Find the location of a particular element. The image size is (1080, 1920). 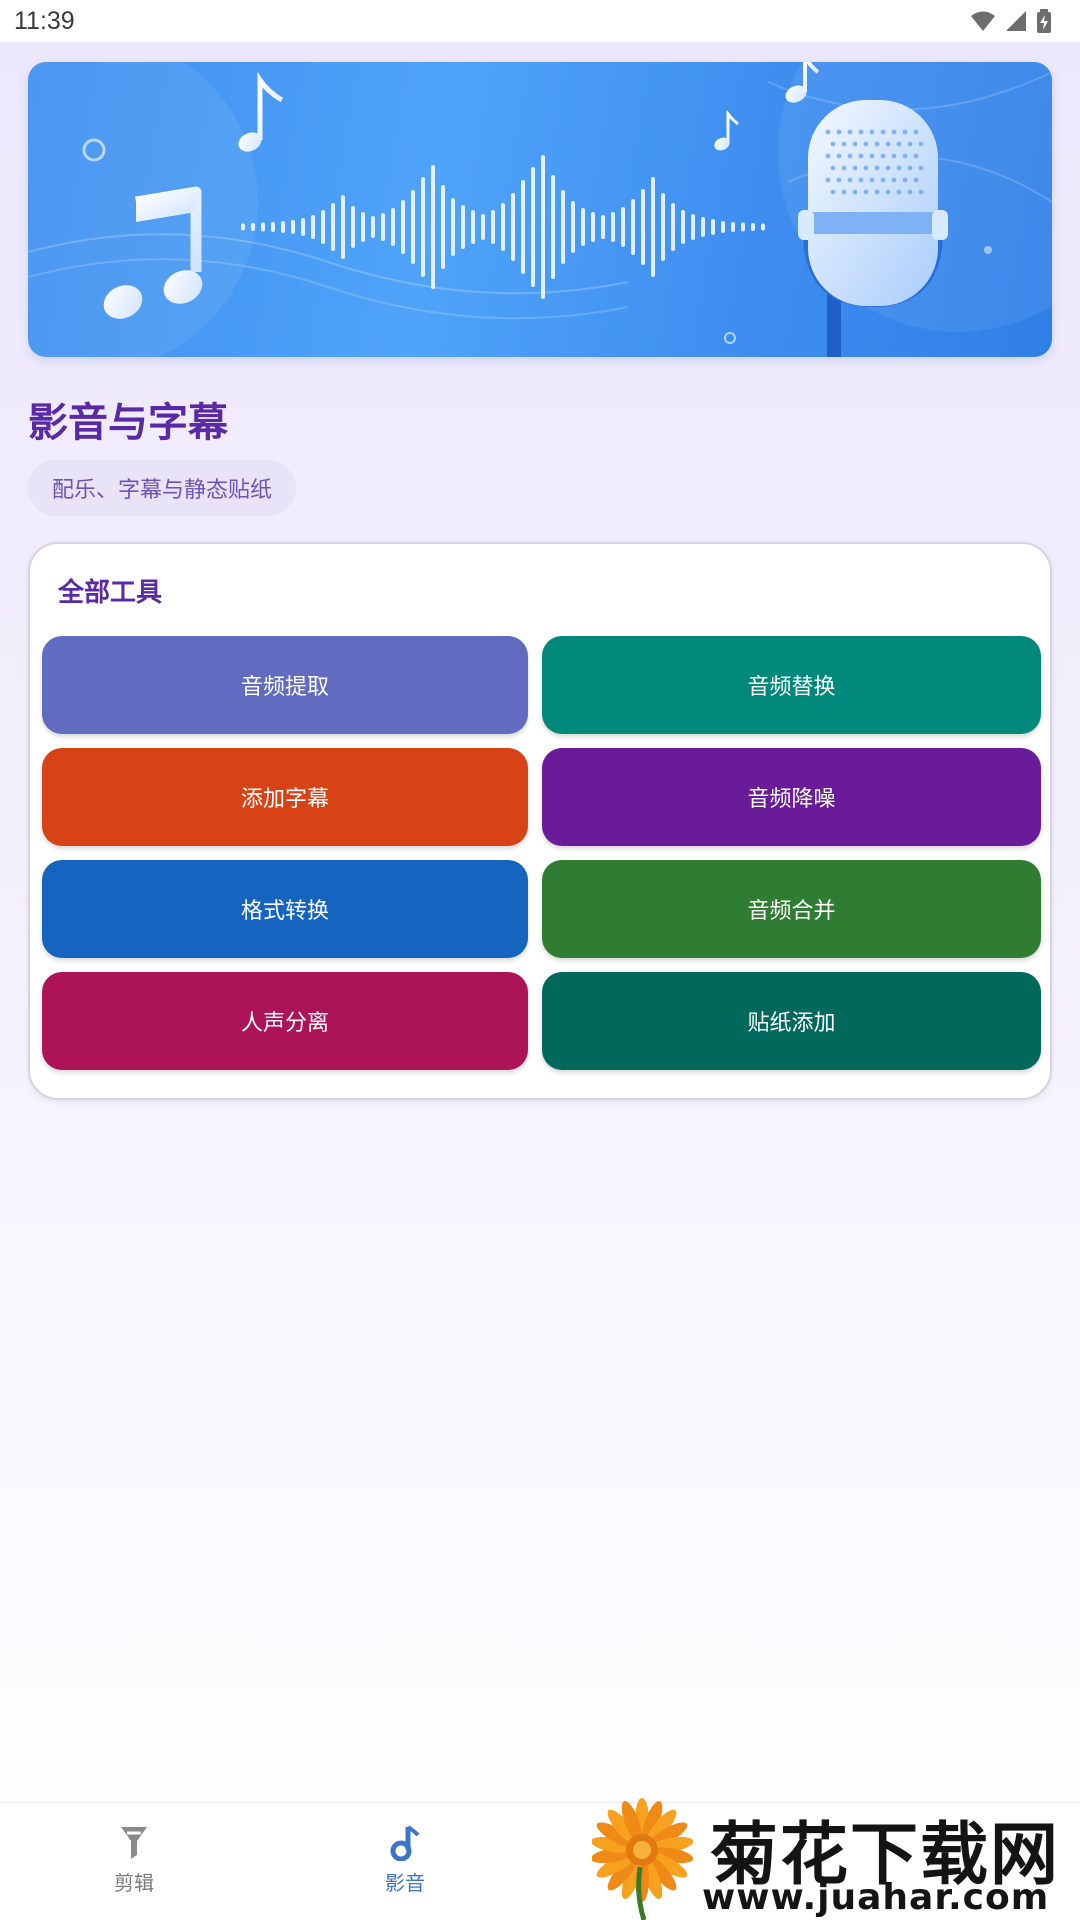

audio-merge-button: 音频合并 is located at coordinates (791, 909).